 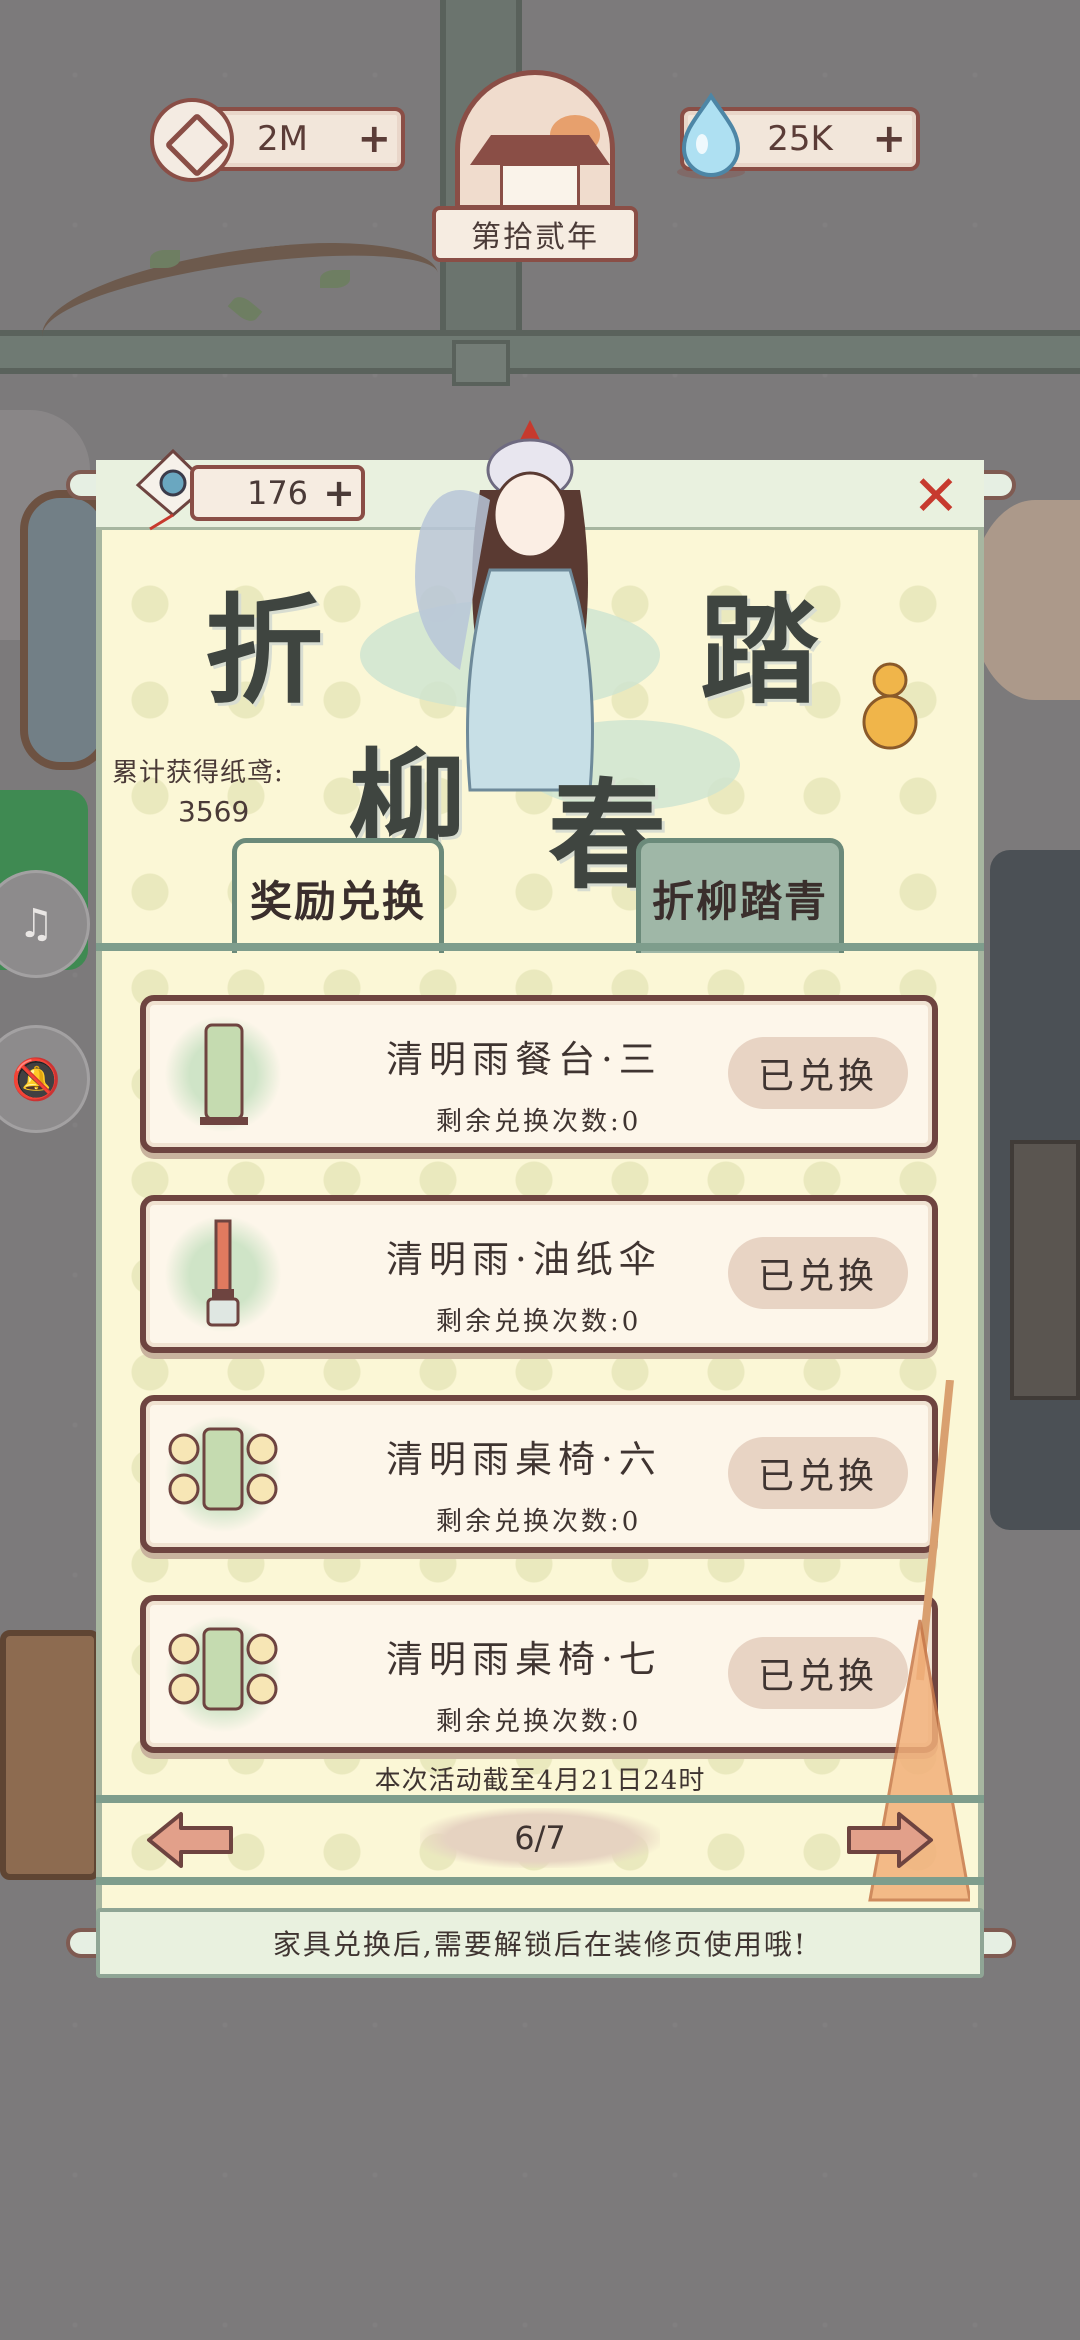 I want to click on prev-arrow-icon, so click(x=190, y=1840).